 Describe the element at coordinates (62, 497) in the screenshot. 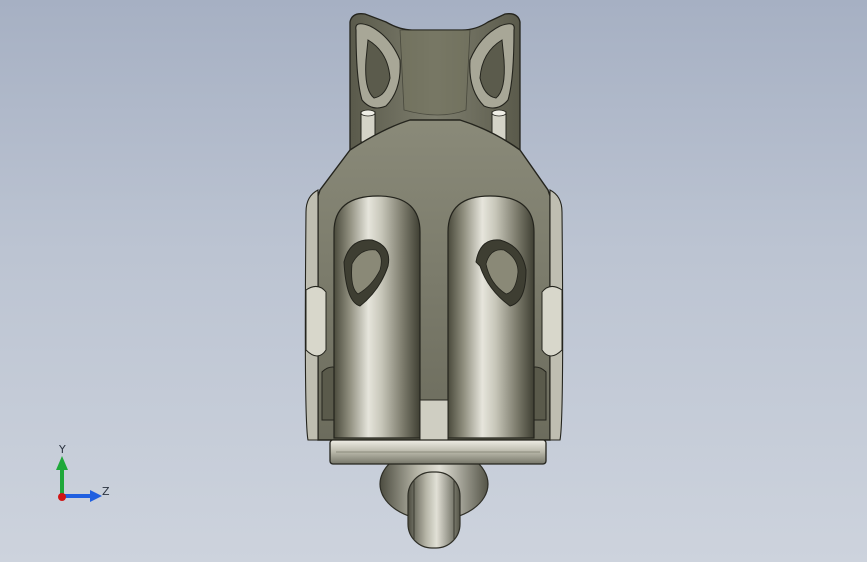

I see `origin-point` at that location.